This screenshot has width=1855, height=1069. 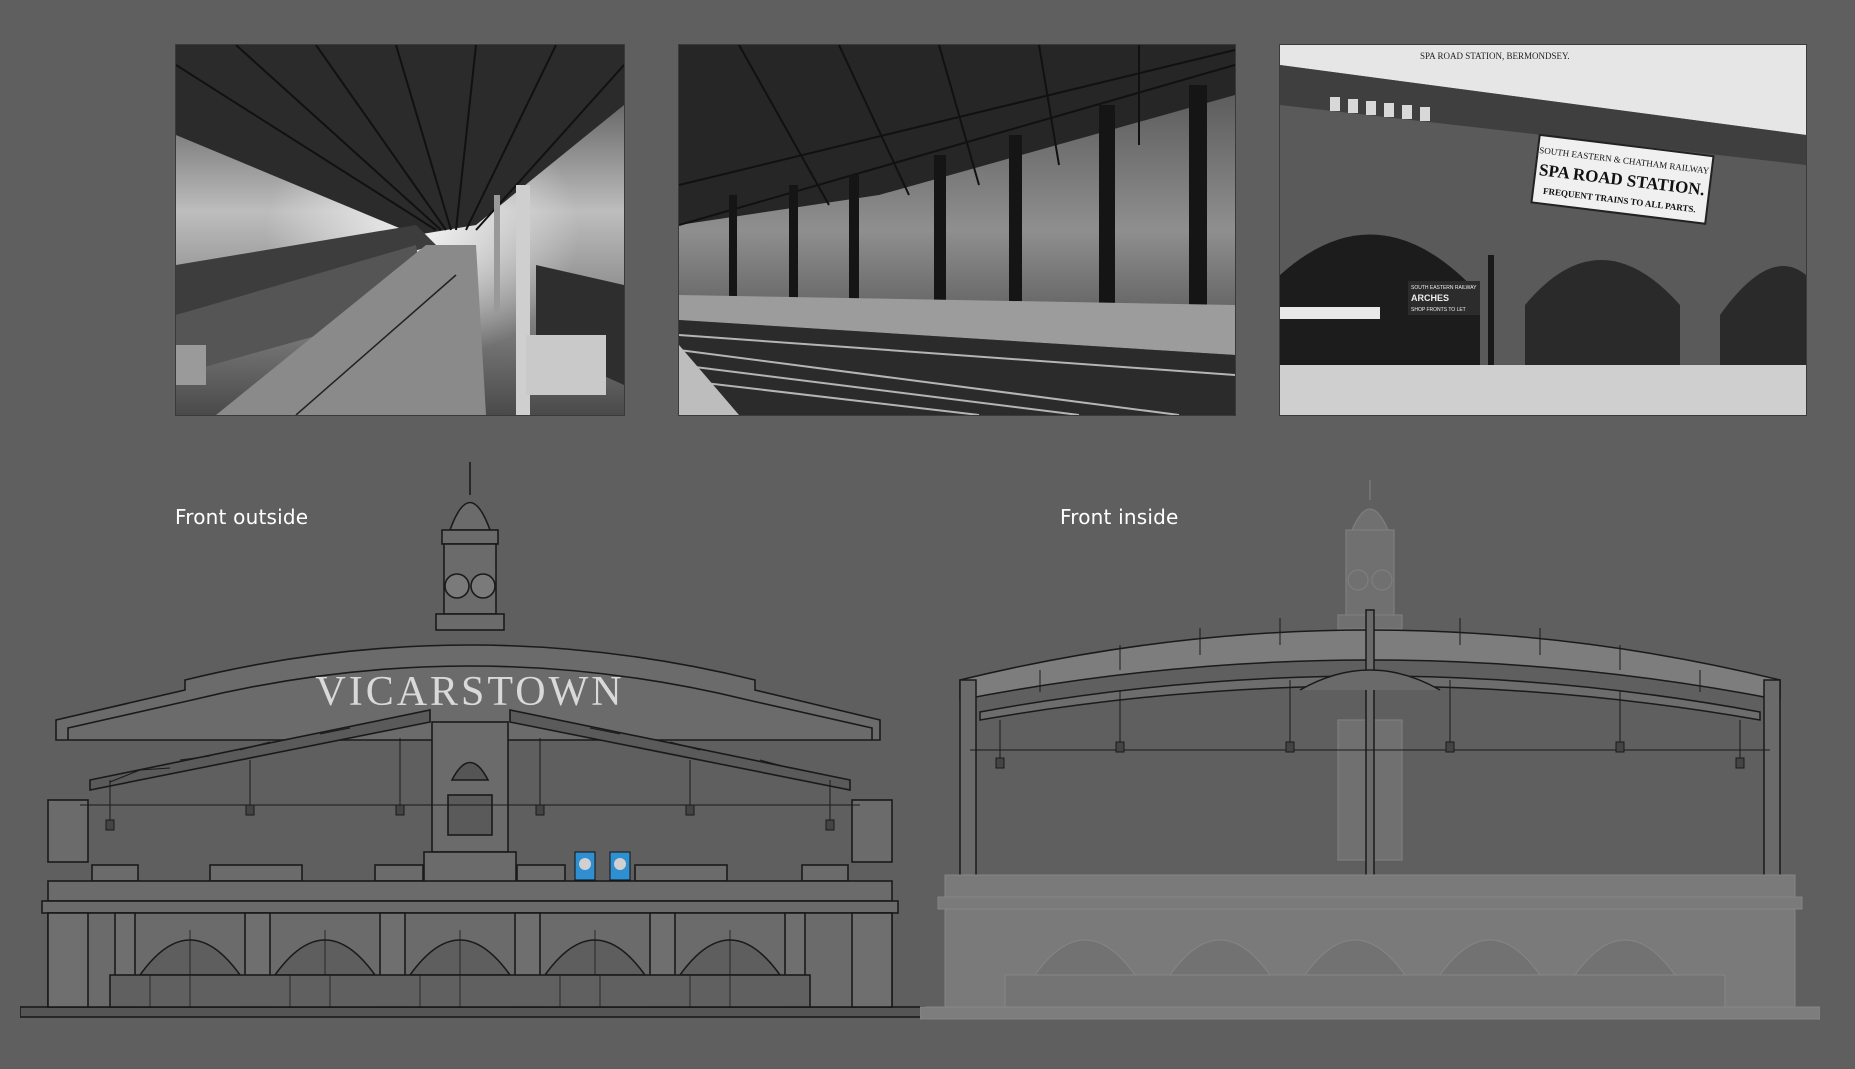 What do you see at coordinates (602, 866) in the screenshot?
I see `engine-icons` at bounding box center [602, 866].